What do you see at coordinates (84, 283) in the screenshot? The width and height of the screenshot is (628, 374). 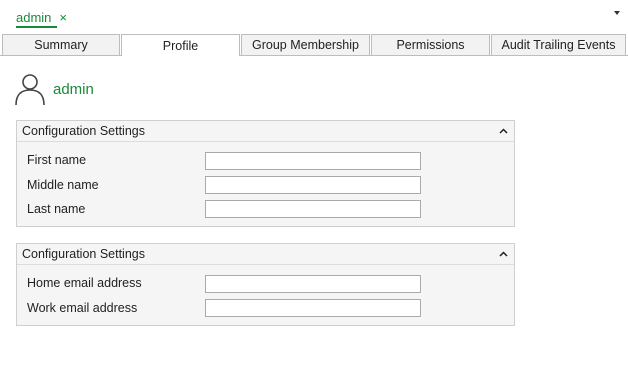 I see `home-email-label: Home email address` at bounding box center [84, 283].